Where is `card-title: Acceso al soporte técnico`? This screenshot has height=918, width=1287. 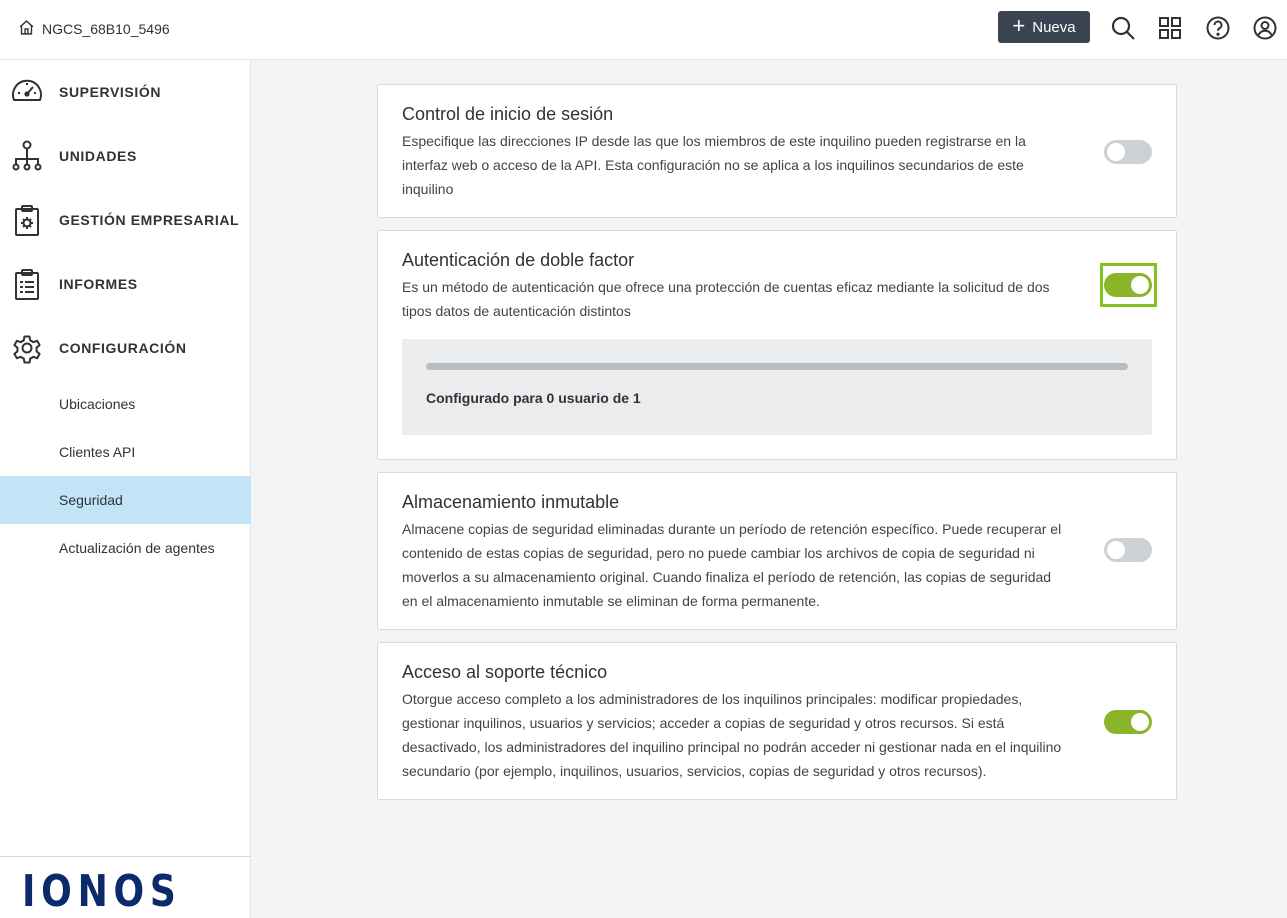 card-title: Acceso al soporte técnico is located at coordinates (505, 672).